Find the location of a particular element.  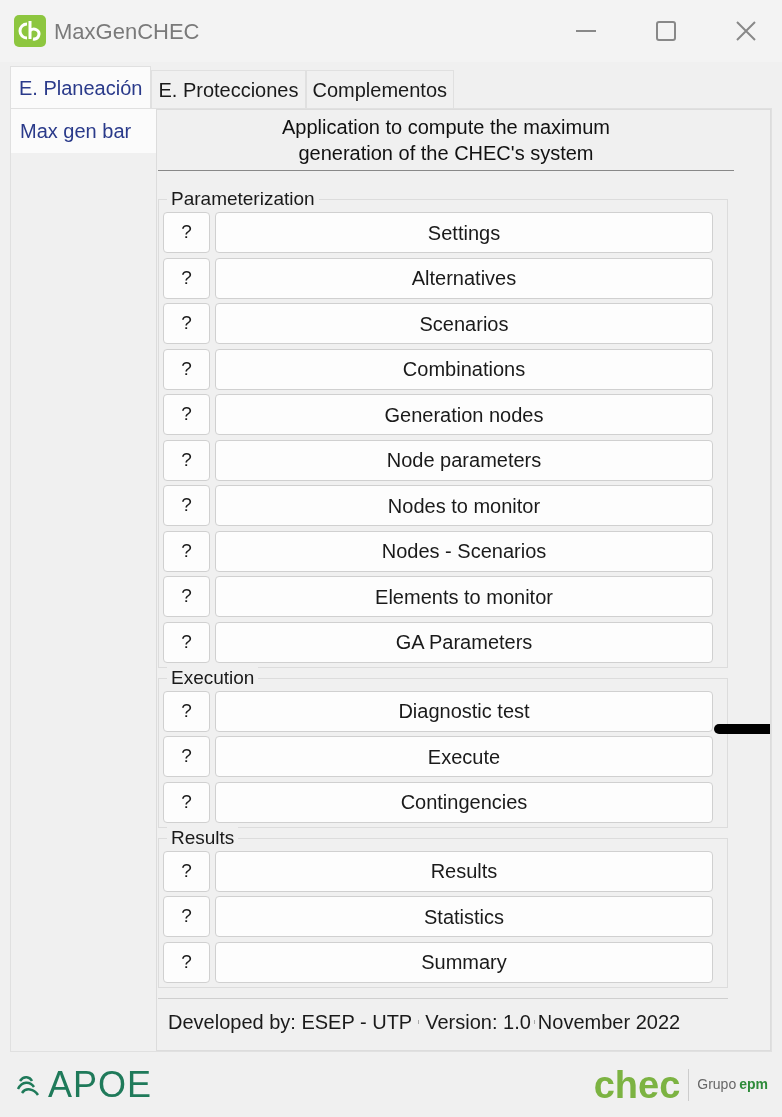

maximize-icon is located at coordinates (666, 31).